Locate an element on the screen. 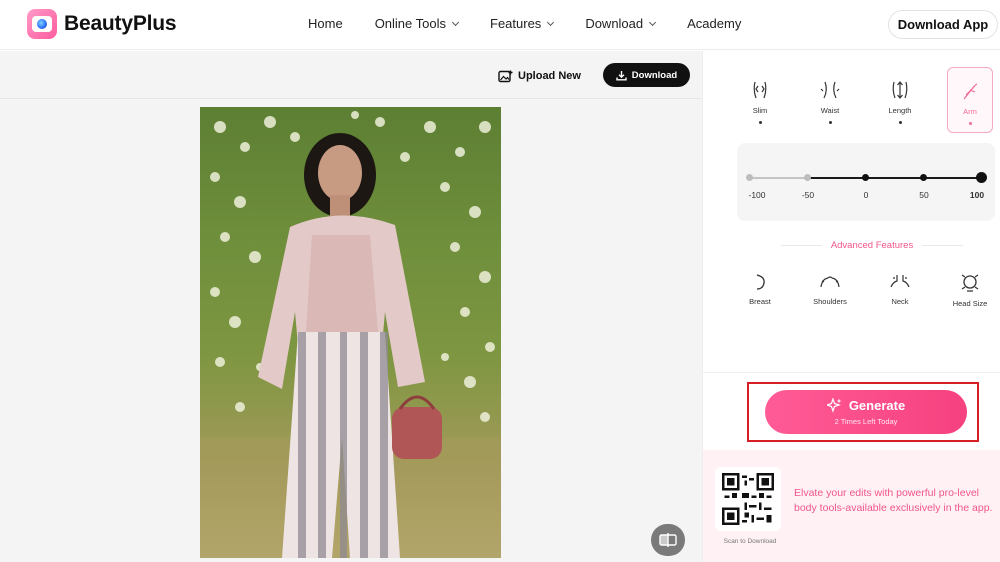 The width and height of the screenshot is (1000, 562). breast-icon is located at coordinates (760, 282).